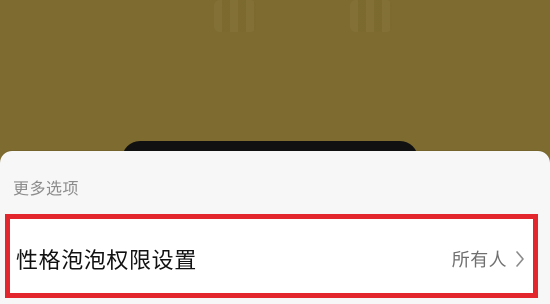 Image resolution: width=550 pixels, height=304 pixels. I want to click on sheet-title: 更多选项, so click(46, 188).